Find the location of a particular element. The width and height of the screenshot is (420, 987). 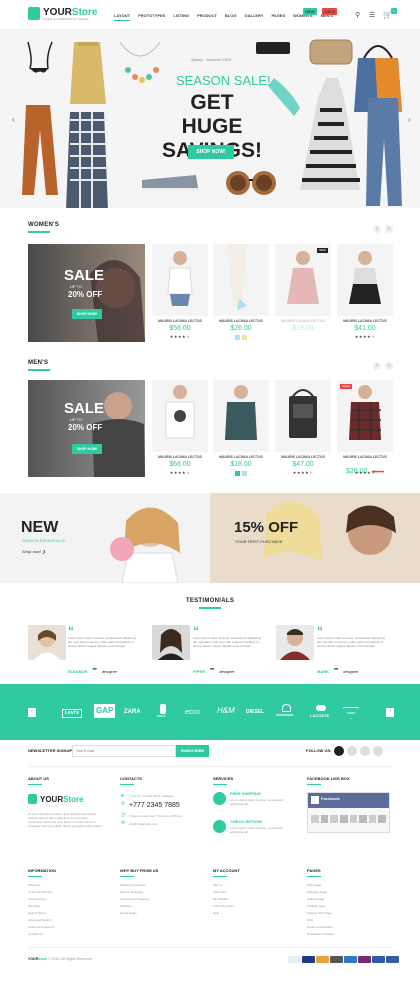

hero-prev-arrow is located at coordinates (16, 117).